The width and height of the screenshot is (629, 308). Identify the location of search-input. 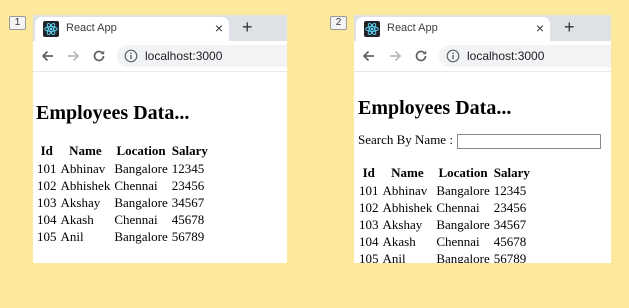
(529, 141).